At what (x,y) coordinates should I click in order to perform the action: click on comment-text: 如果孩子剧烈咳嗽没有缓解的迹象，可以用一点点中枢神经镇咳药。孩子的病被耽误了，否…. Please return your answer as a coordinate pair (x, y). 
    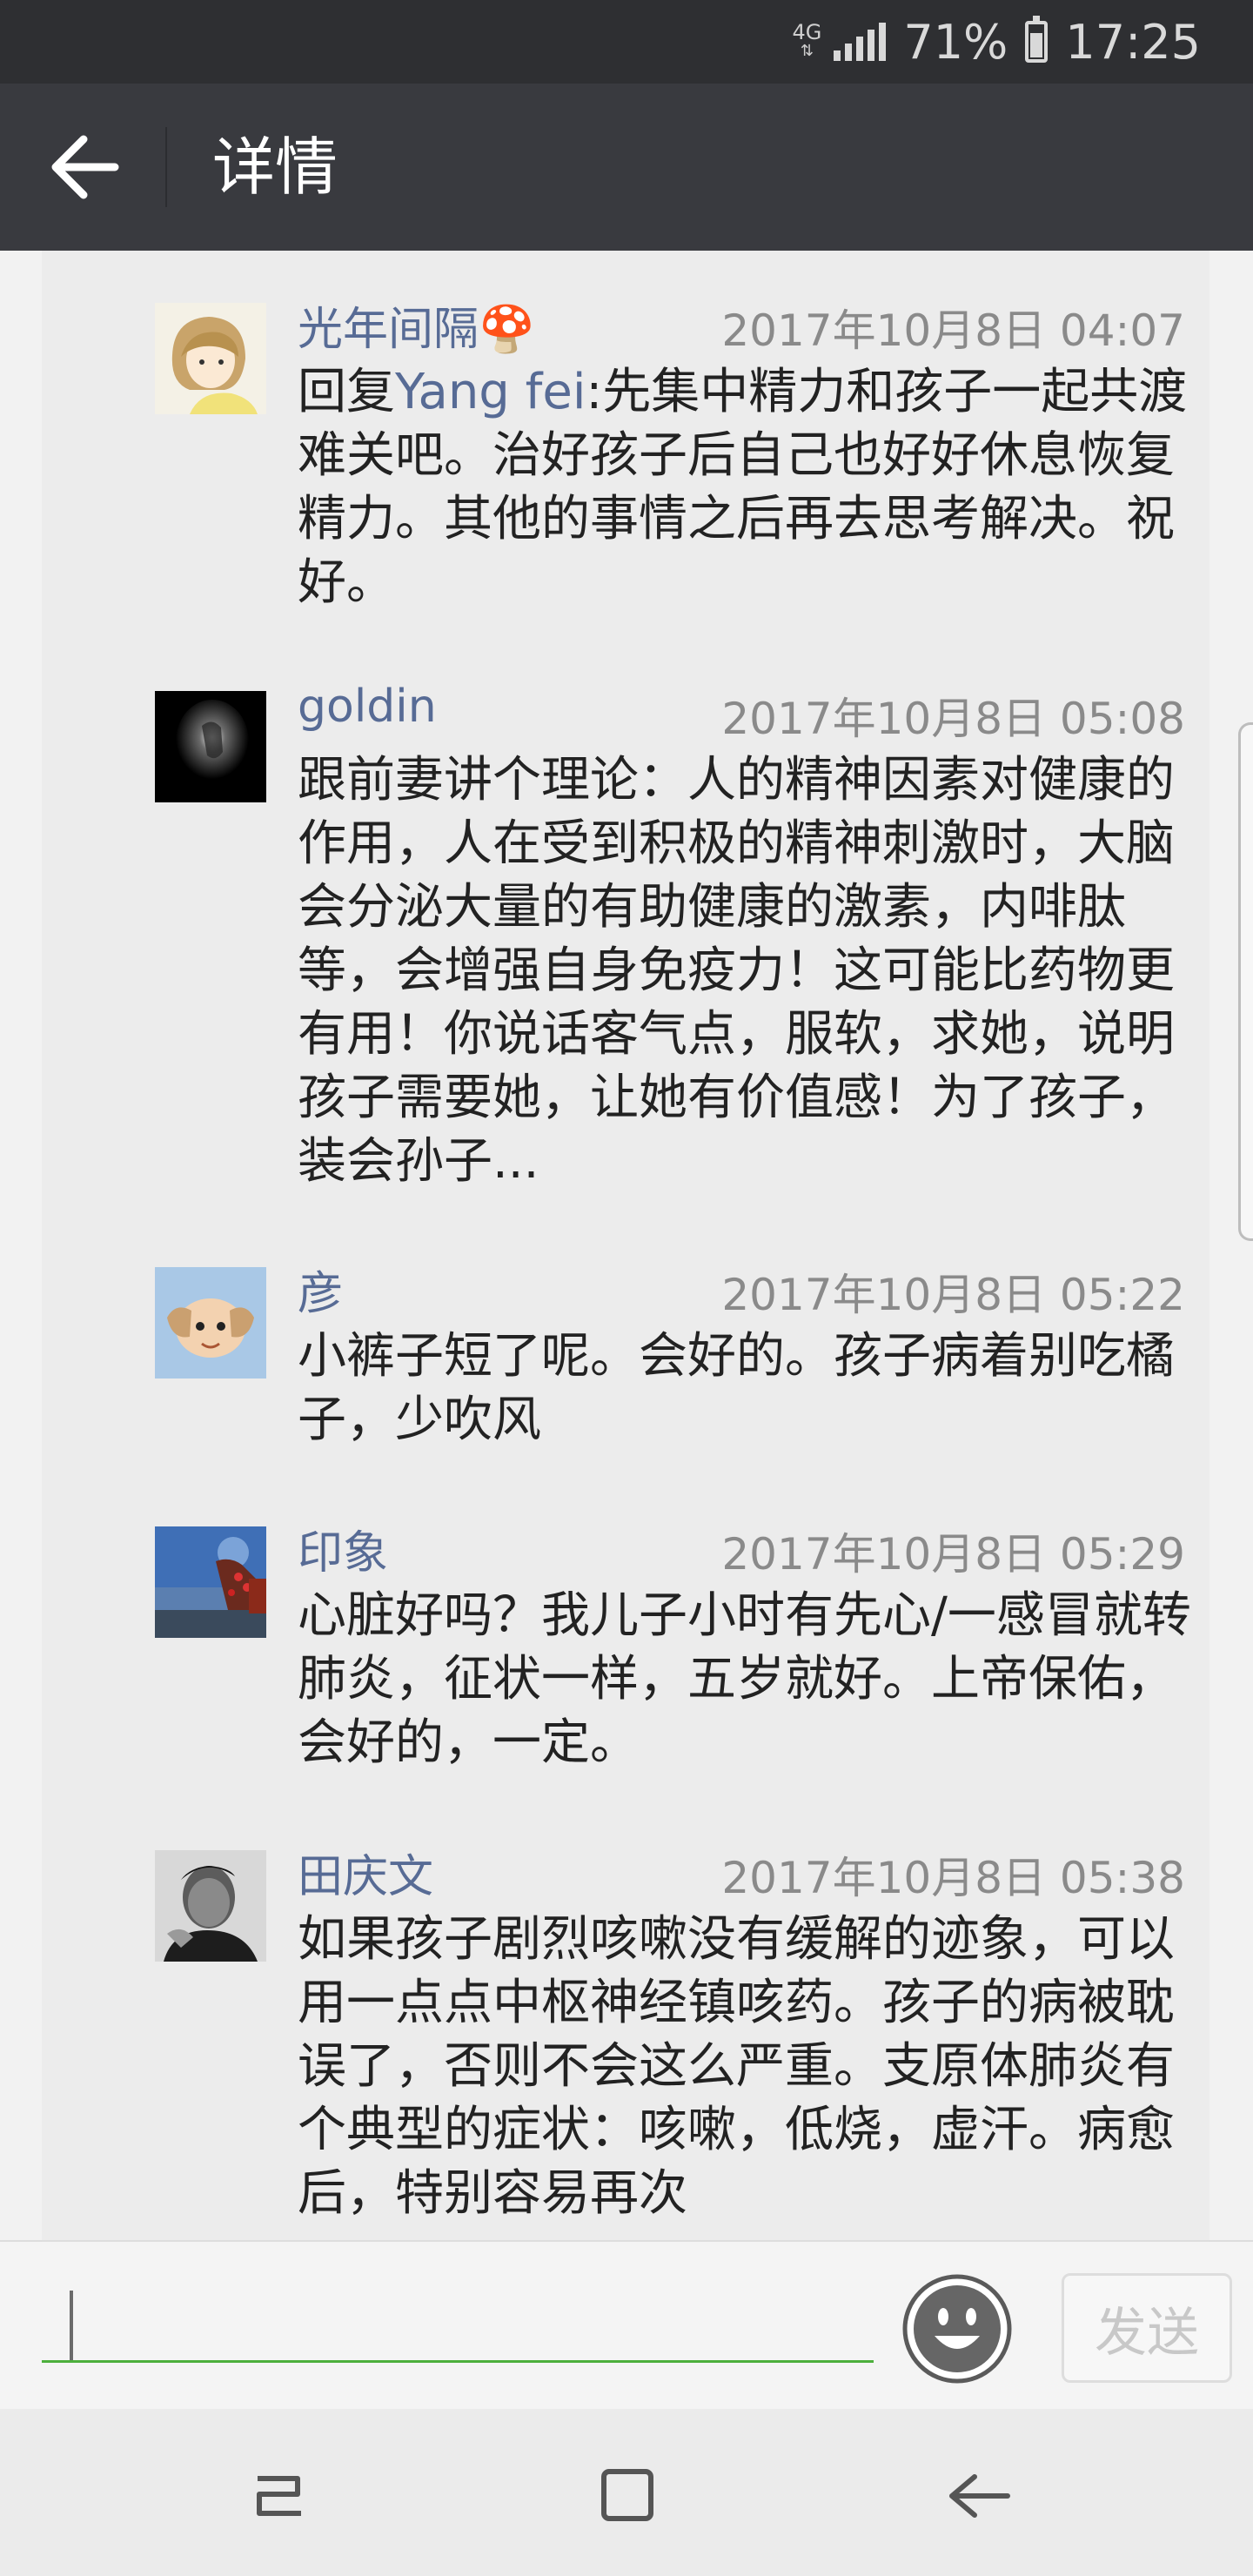
    Looking at the image, I should click on (736, 2066).